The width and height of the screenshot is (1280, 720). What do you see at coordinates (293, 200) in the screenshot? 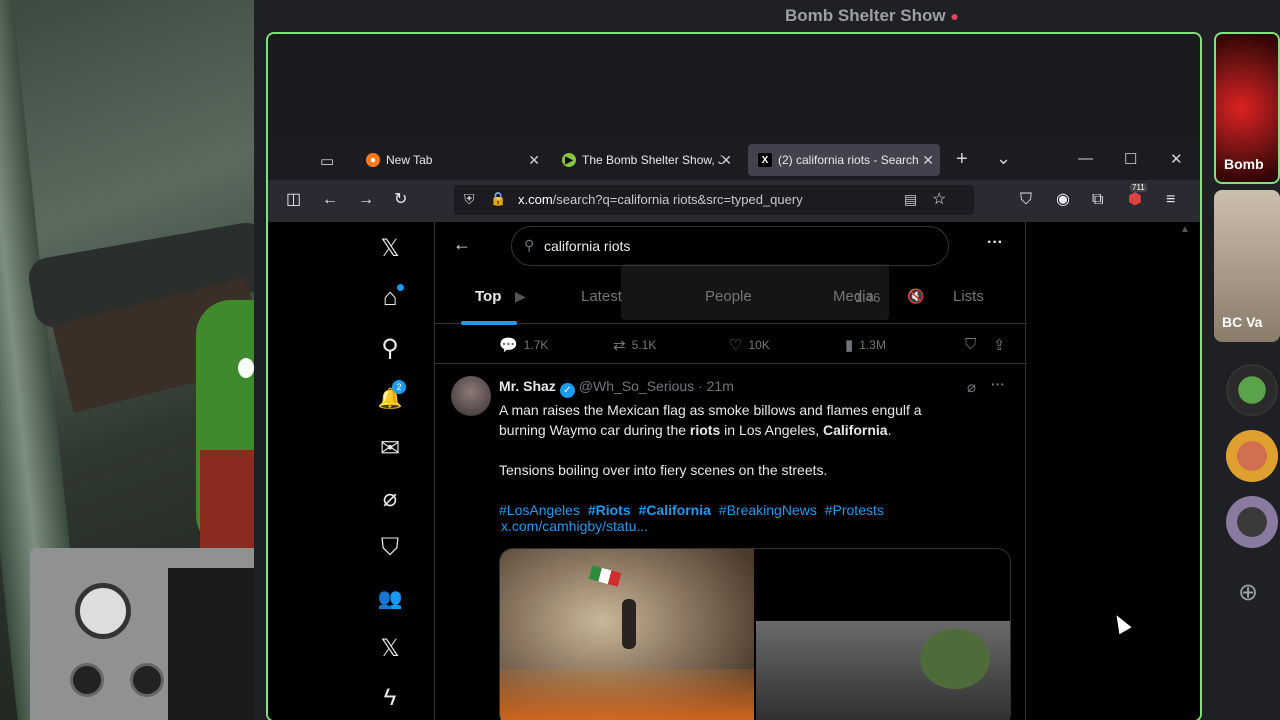
I see `sidebar-toggle-icon: ◫` at bounding box center [293, 200].